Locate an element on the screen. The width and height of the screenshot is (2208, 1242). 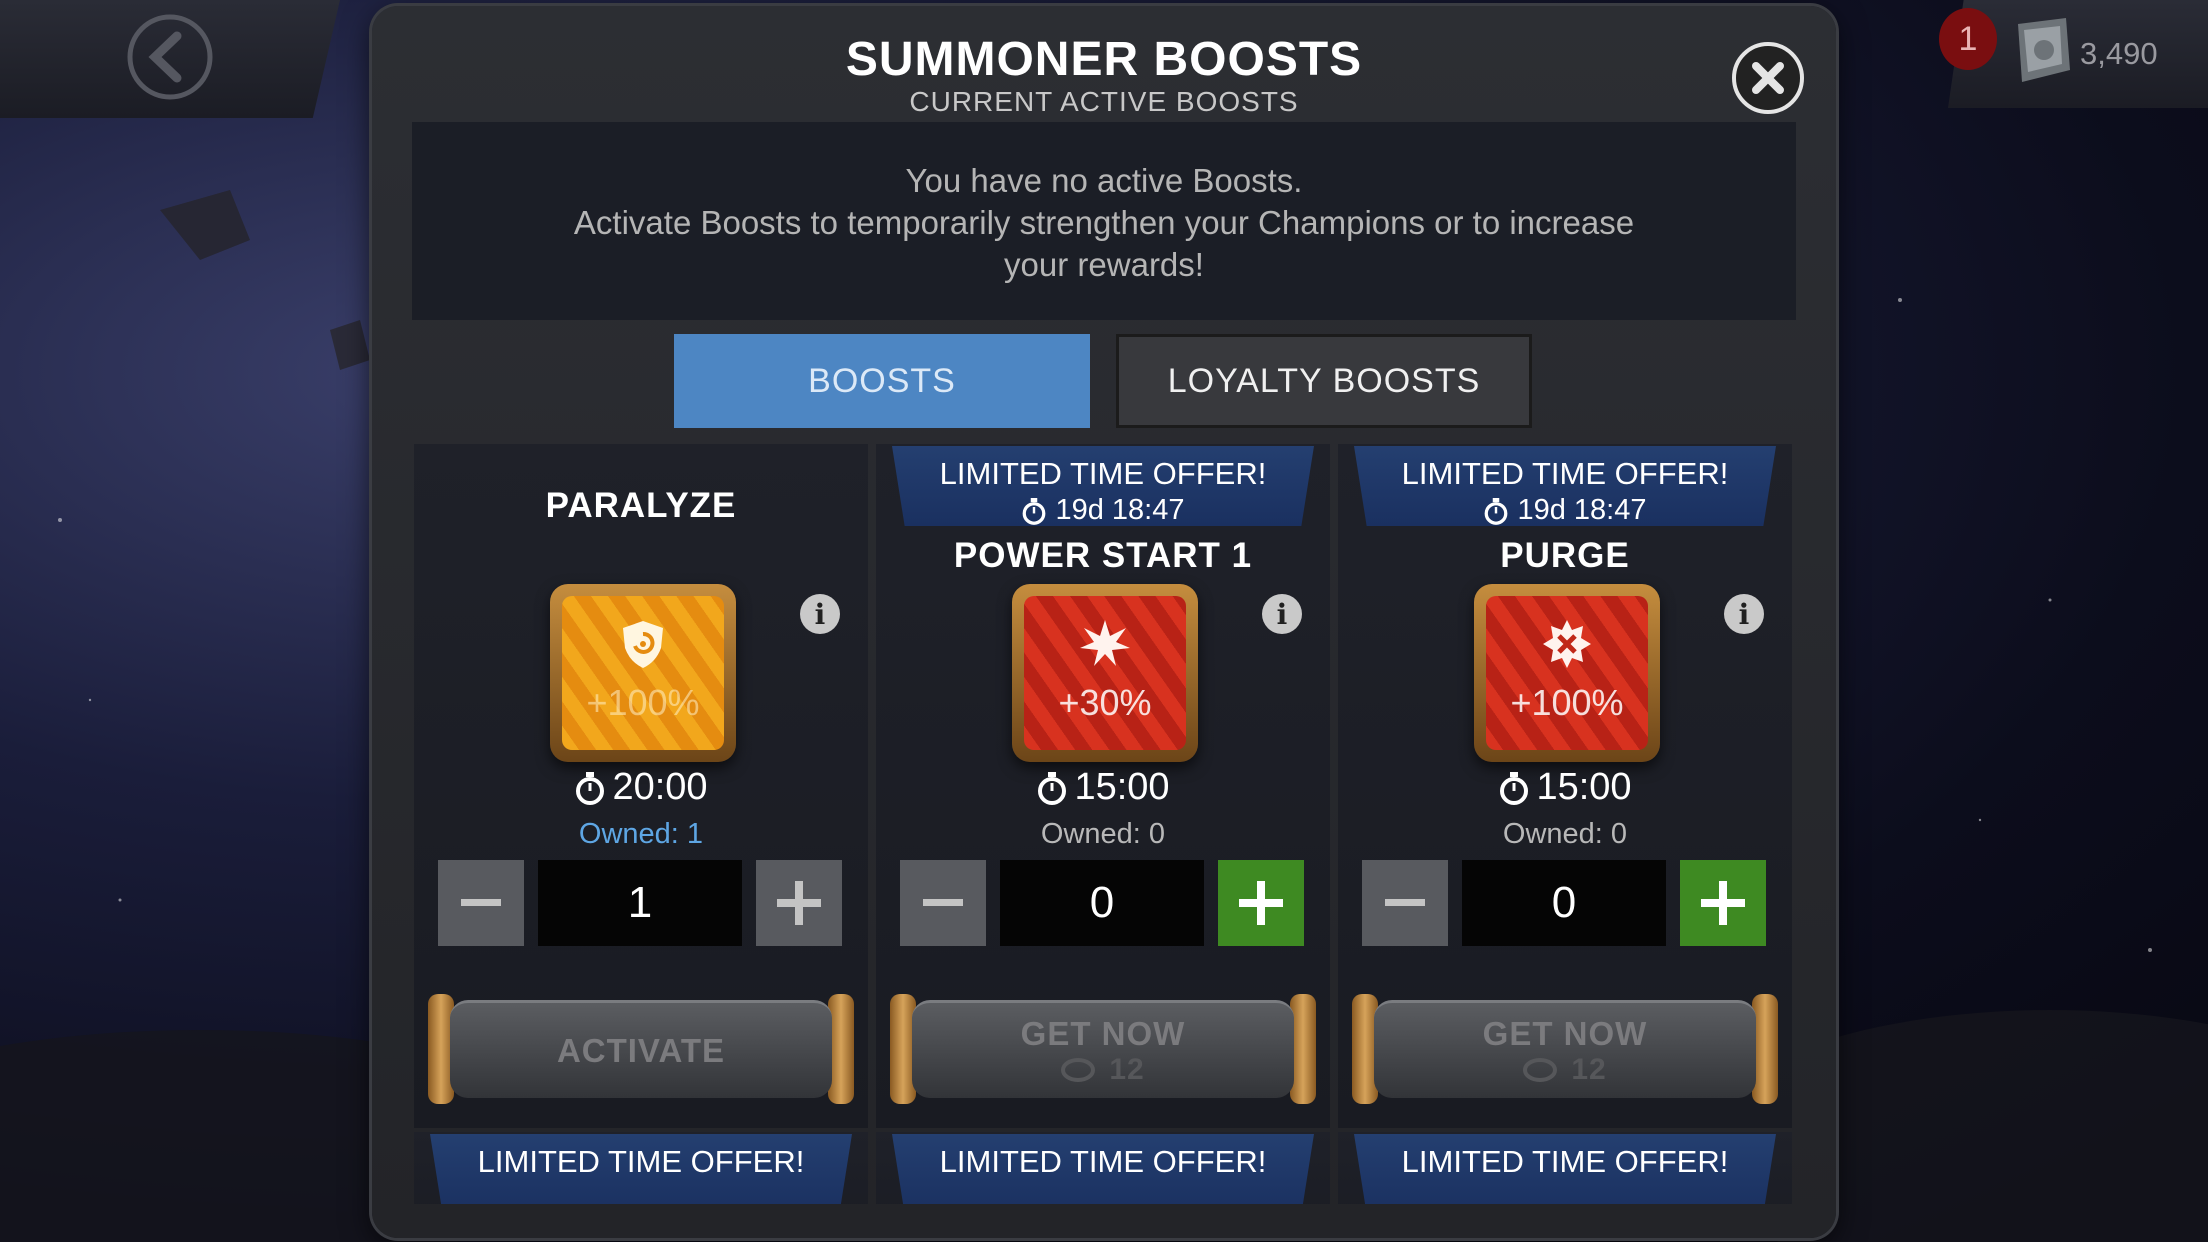
boost-duration: 20:00 is located at coordinates (641, 787).